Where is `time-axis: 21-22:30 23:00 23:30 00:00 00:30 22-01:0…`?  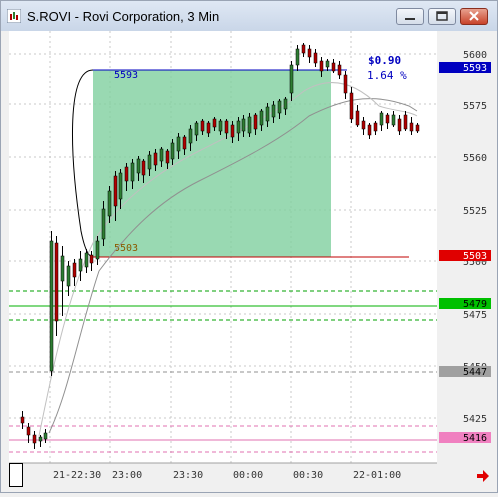 time-axis: 21-22:30 23:00 23:30 00:00 00:30 22-01:0… is located at coordinates (227, 475).